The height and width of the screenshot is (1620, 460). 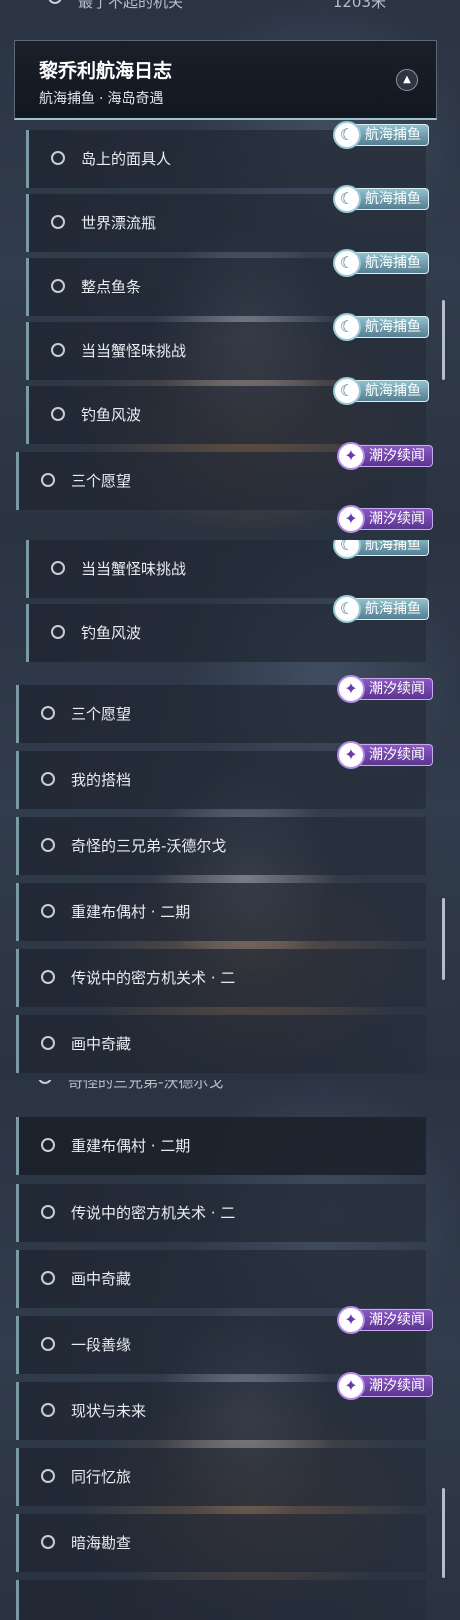 What do you see at coordinates (106, 71) in the screenshot?
I see `group-title: 黎乔利航海日志` at bounding box center [106, 71].